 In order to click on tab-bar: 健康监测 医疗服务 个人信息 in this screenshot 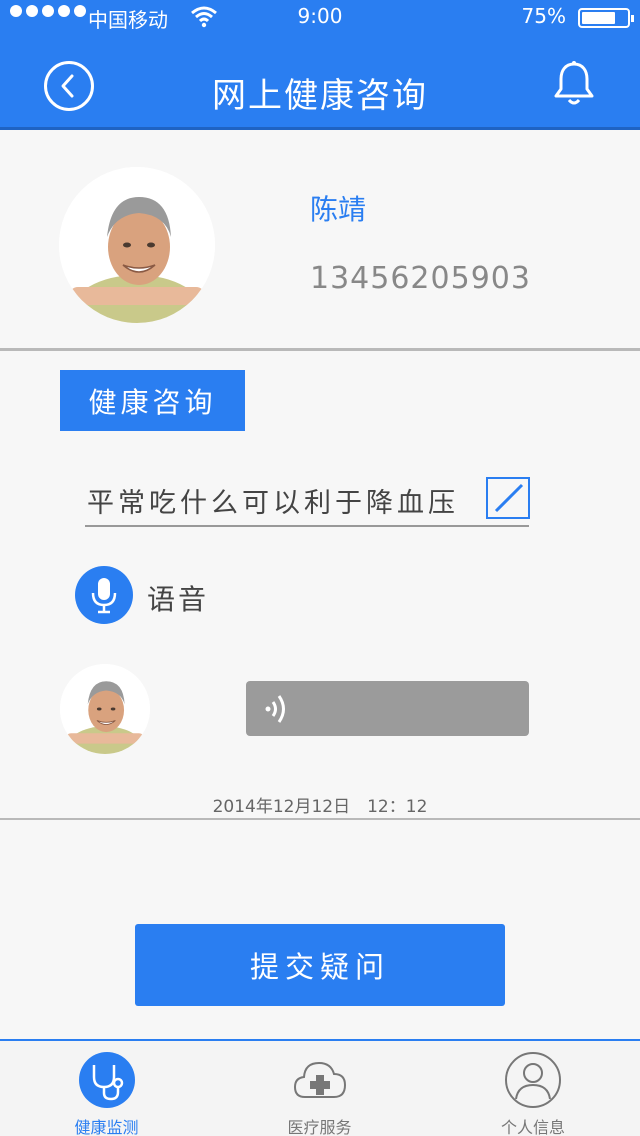, I will do `click(320, 1087)`.